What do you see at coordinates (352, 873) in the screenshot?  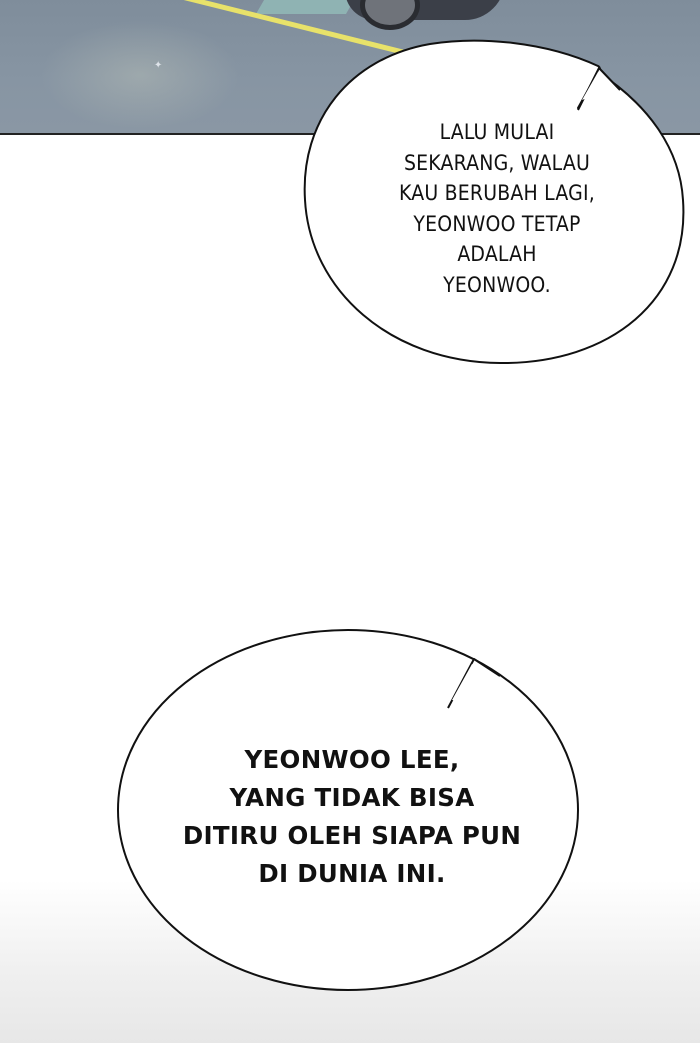 I see `bubble2-line: DI DUNIA INI.` at bounding box center [352, 873].